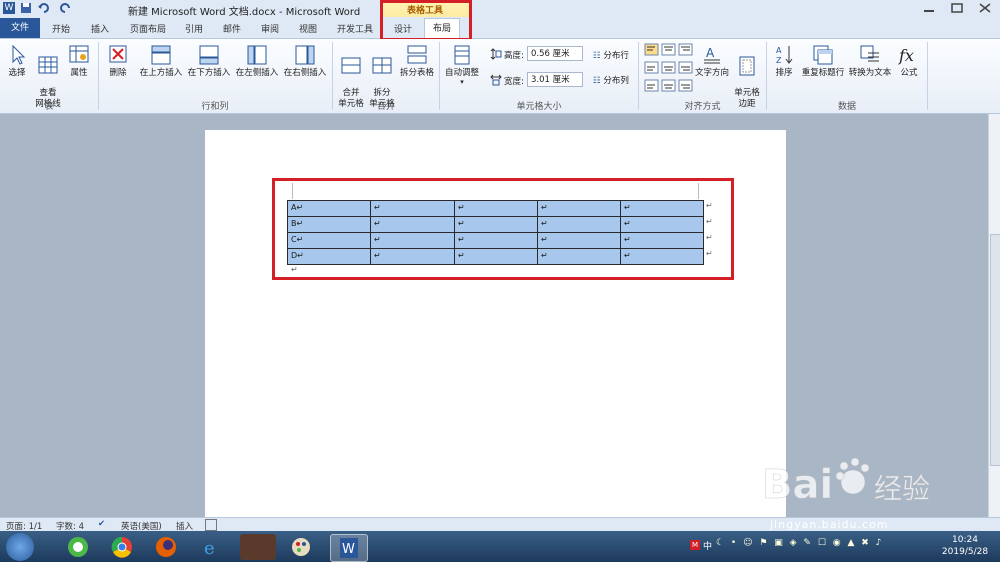 Image resolution: width=1000 pixels, height=564 pixels. Describe the element at coordinates (711, 73) in the screenshot. I see `text-direction-label: 文字方向` at that location.